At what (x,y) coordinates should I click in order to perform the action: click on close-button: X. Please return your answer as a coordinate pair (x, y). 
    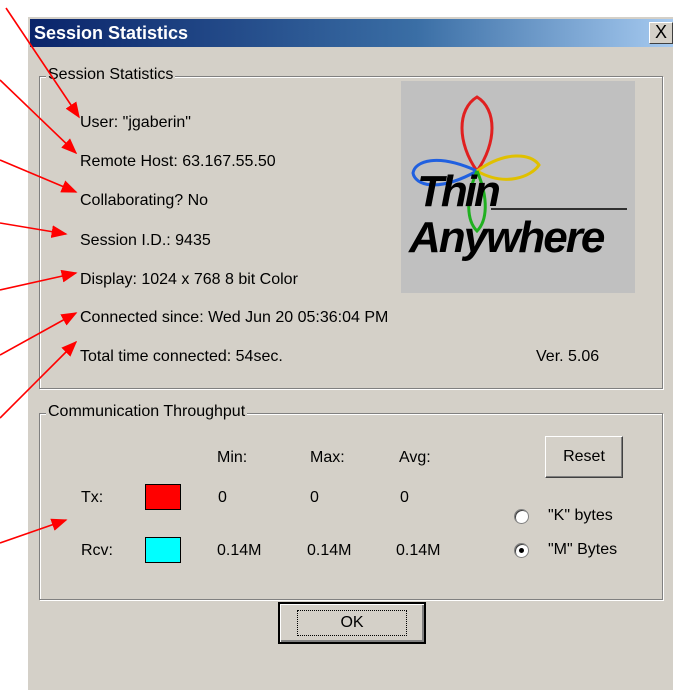
    Looking at the image, I should click on (661, 33).